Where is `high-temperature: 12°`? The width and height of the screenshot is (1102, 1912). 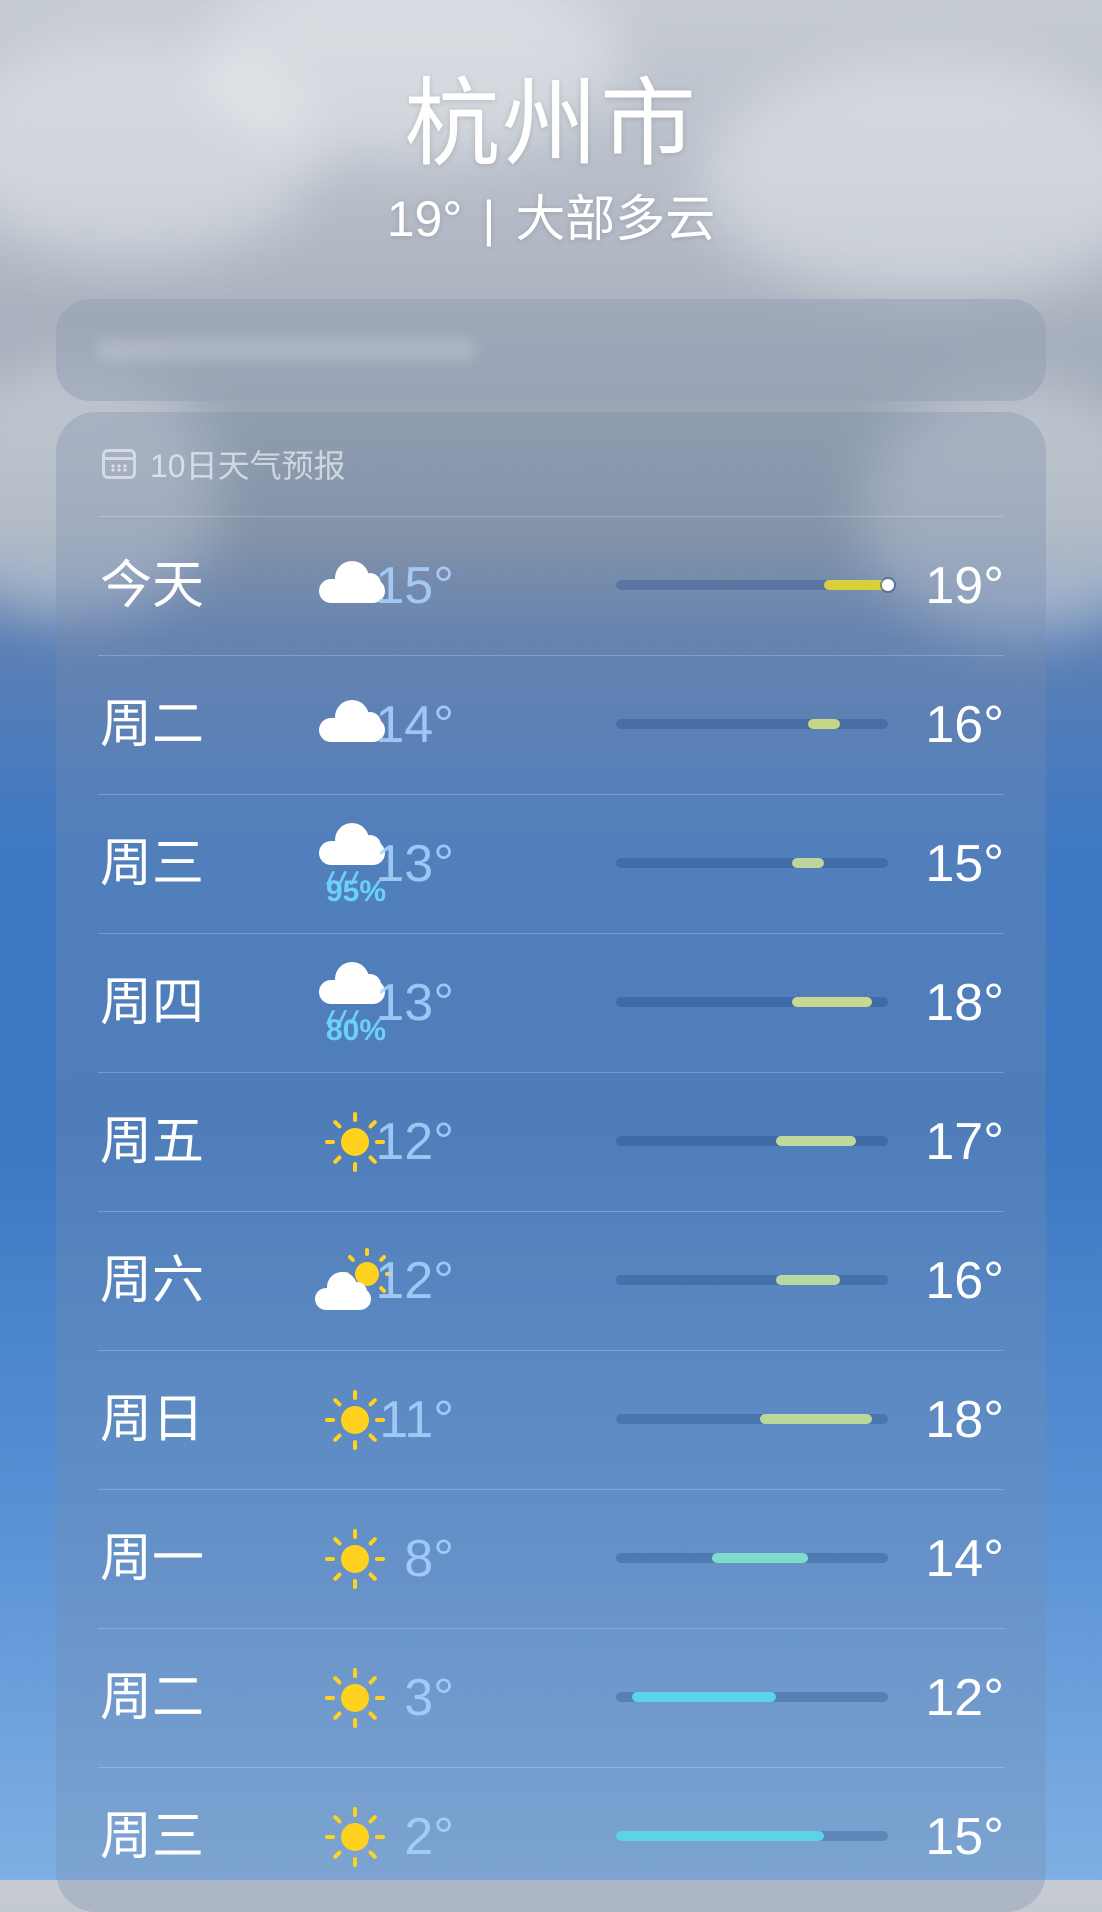
high-temperature: 12° is located at coordinates (964, 1698).